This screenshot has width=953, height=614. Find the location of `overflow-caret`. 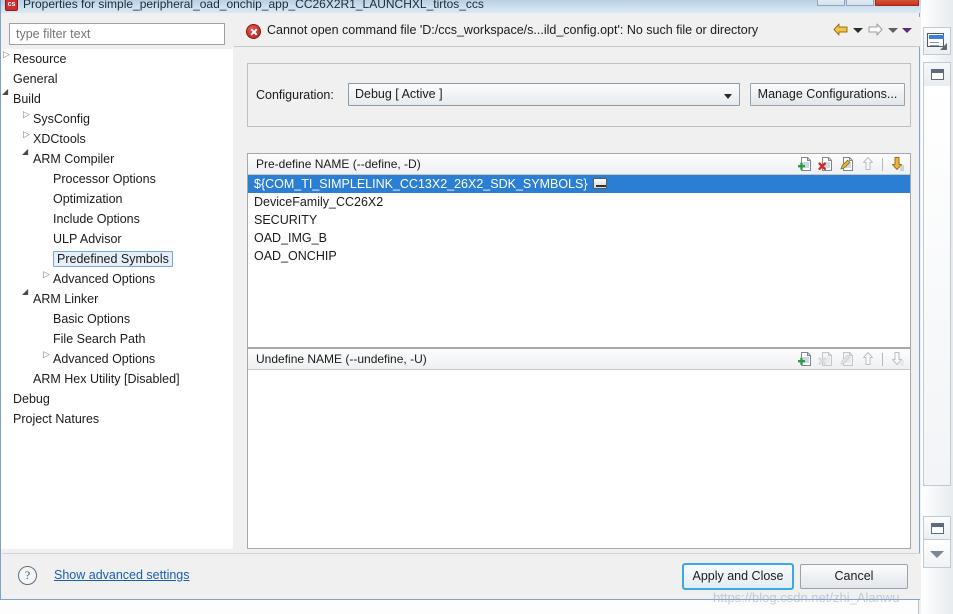

overflow-caret is located at coordinates (907, 30).